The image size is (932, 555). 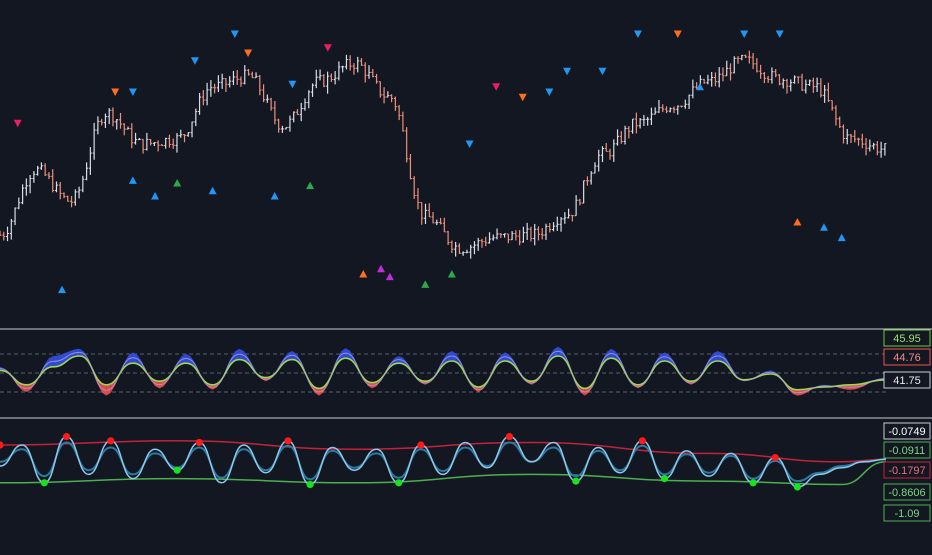 I want to click on wave-scale-label: -0.8606, so click(x=906, y=493).